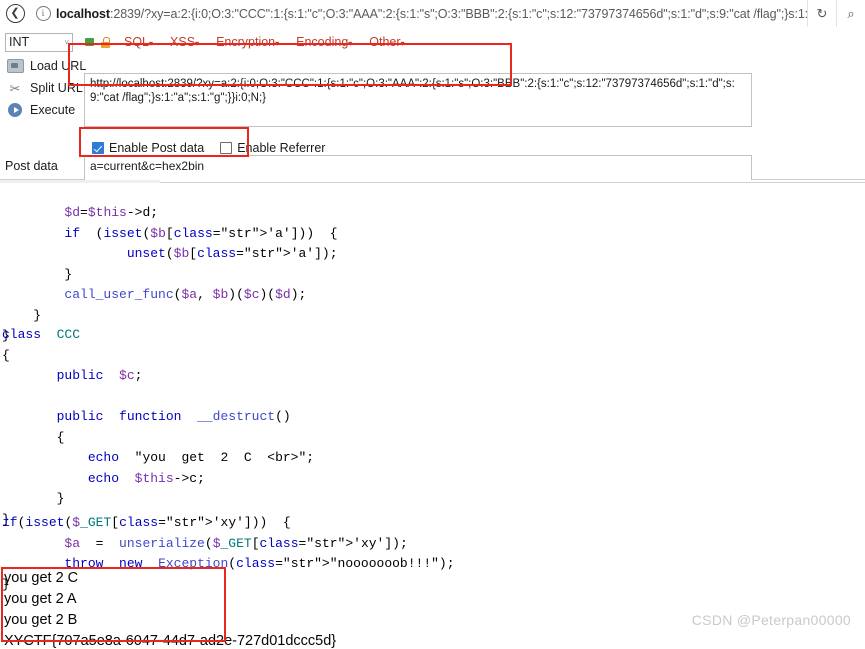 The image size is (865, 649). I want to click on load-url-icon, so click(15, 66).